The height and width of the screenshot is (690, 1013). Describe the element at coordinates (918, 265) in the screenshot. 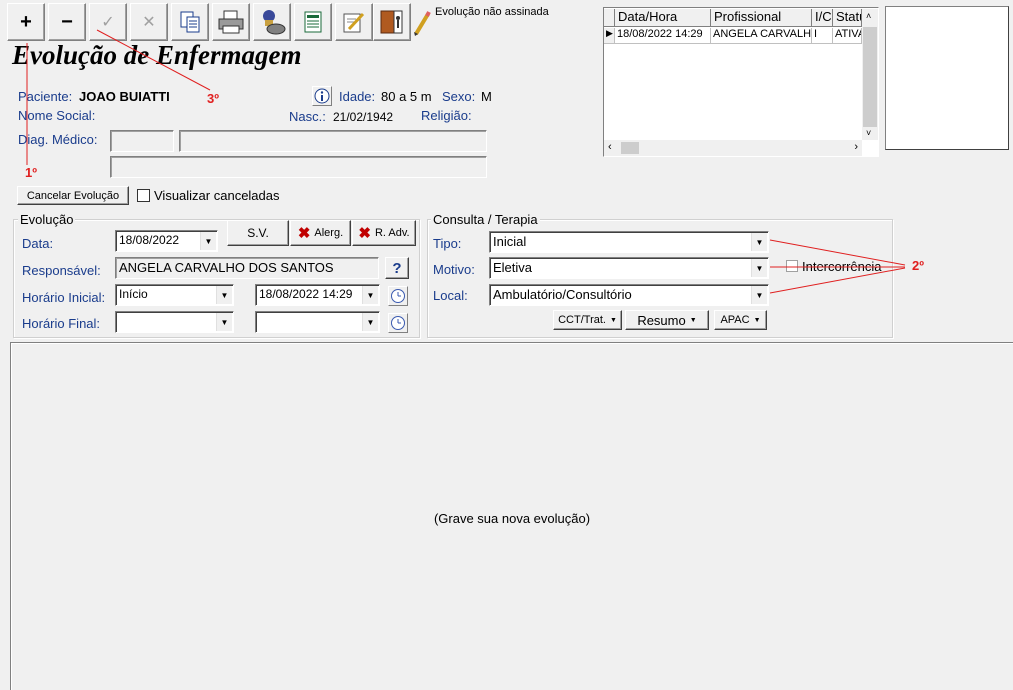

I see `annotation-second: 2º` at that location.